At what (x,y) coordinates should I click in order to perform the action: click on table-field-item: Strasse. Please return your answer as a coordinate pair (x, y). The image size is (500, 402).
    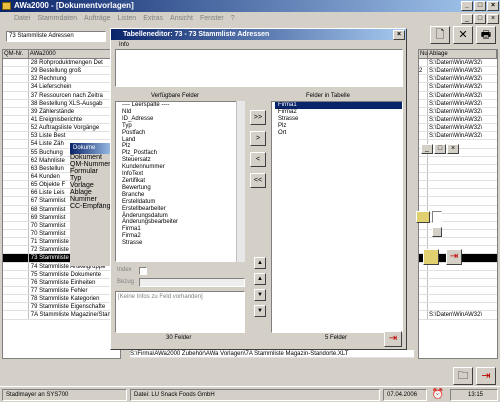
    Looking at the image, I should click on (338, 119).